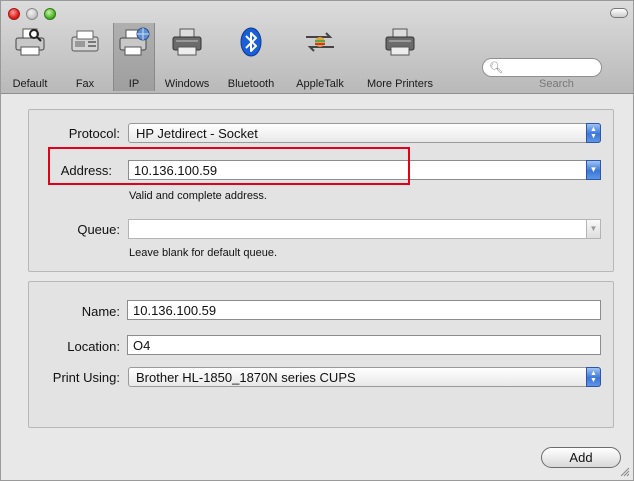 This screenshot has height=481, width=634. I want to click on printer-default-icon, so click(30, 42).